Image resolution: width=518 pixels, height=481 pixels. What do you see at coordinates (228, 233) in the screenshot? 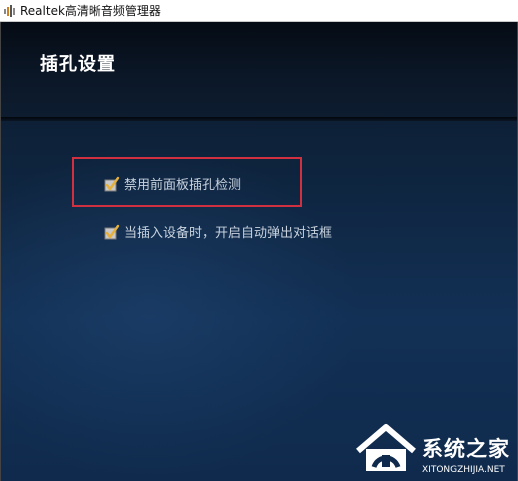
I see `option-label: 当插入设备时，开启自动弹出对话框` at bounding box center [228, 233].